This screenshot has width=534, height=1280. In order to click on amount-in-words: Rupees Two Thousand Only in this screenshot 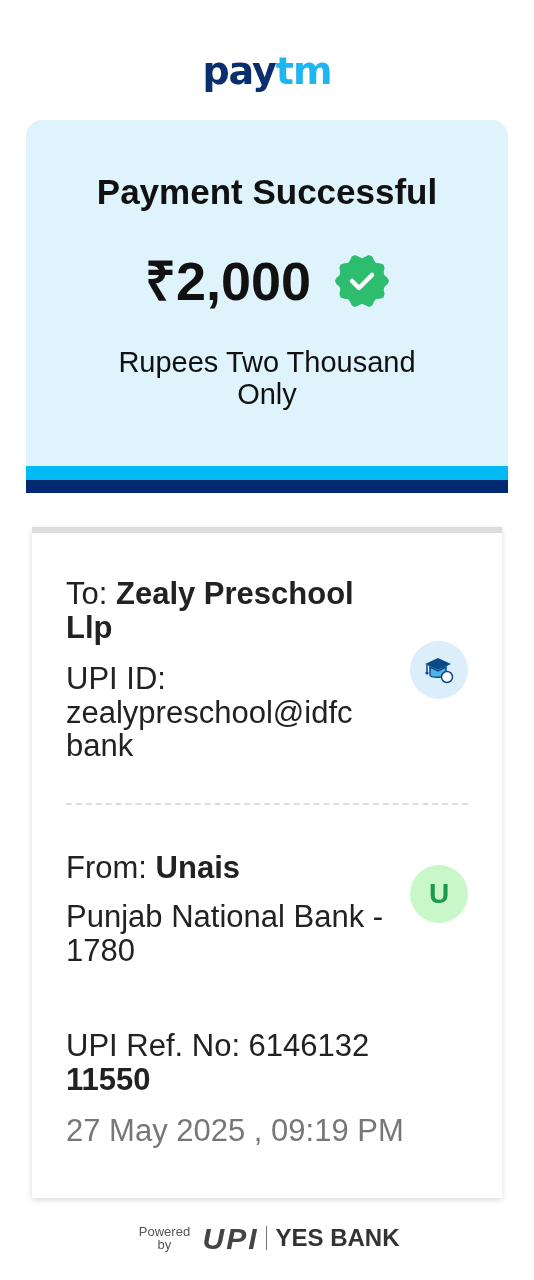, I will do `click(267, 378)`.